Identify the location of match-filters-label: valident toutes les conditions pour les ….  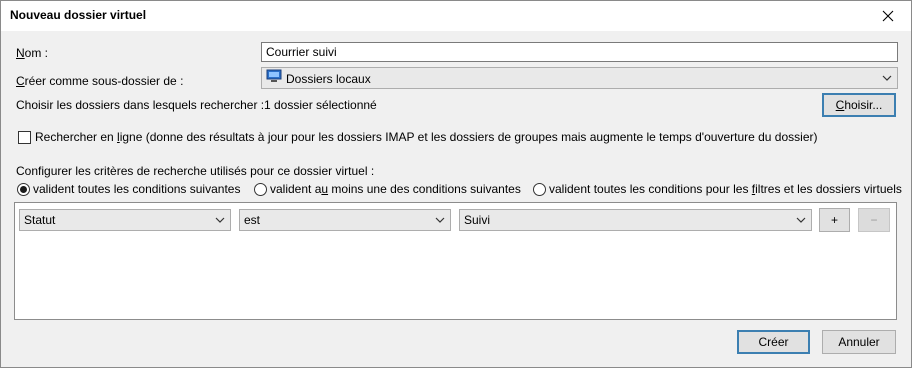
(725, 189).